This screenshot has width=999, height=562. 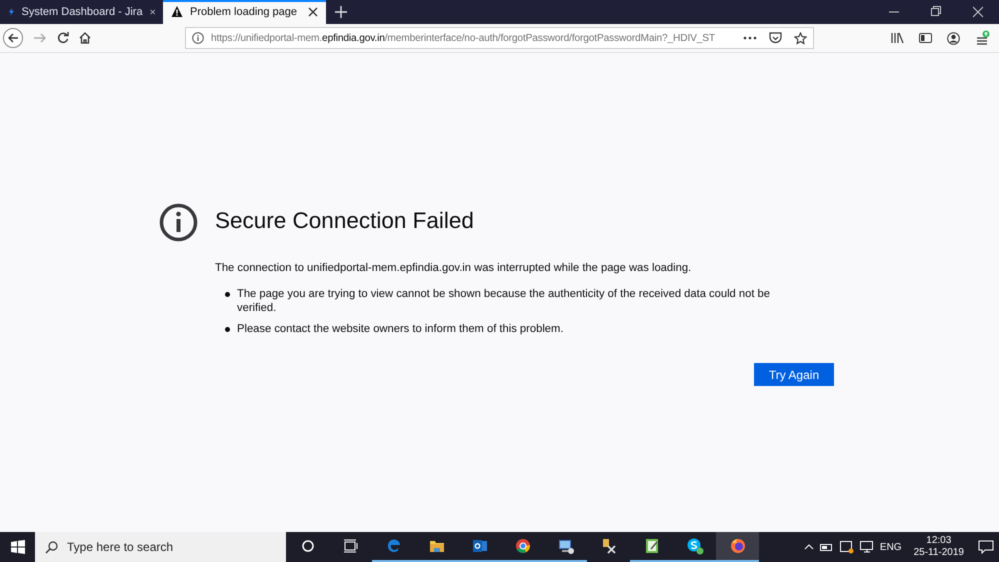 I want to click on sidebar-icon, so click(x=925, y=38).